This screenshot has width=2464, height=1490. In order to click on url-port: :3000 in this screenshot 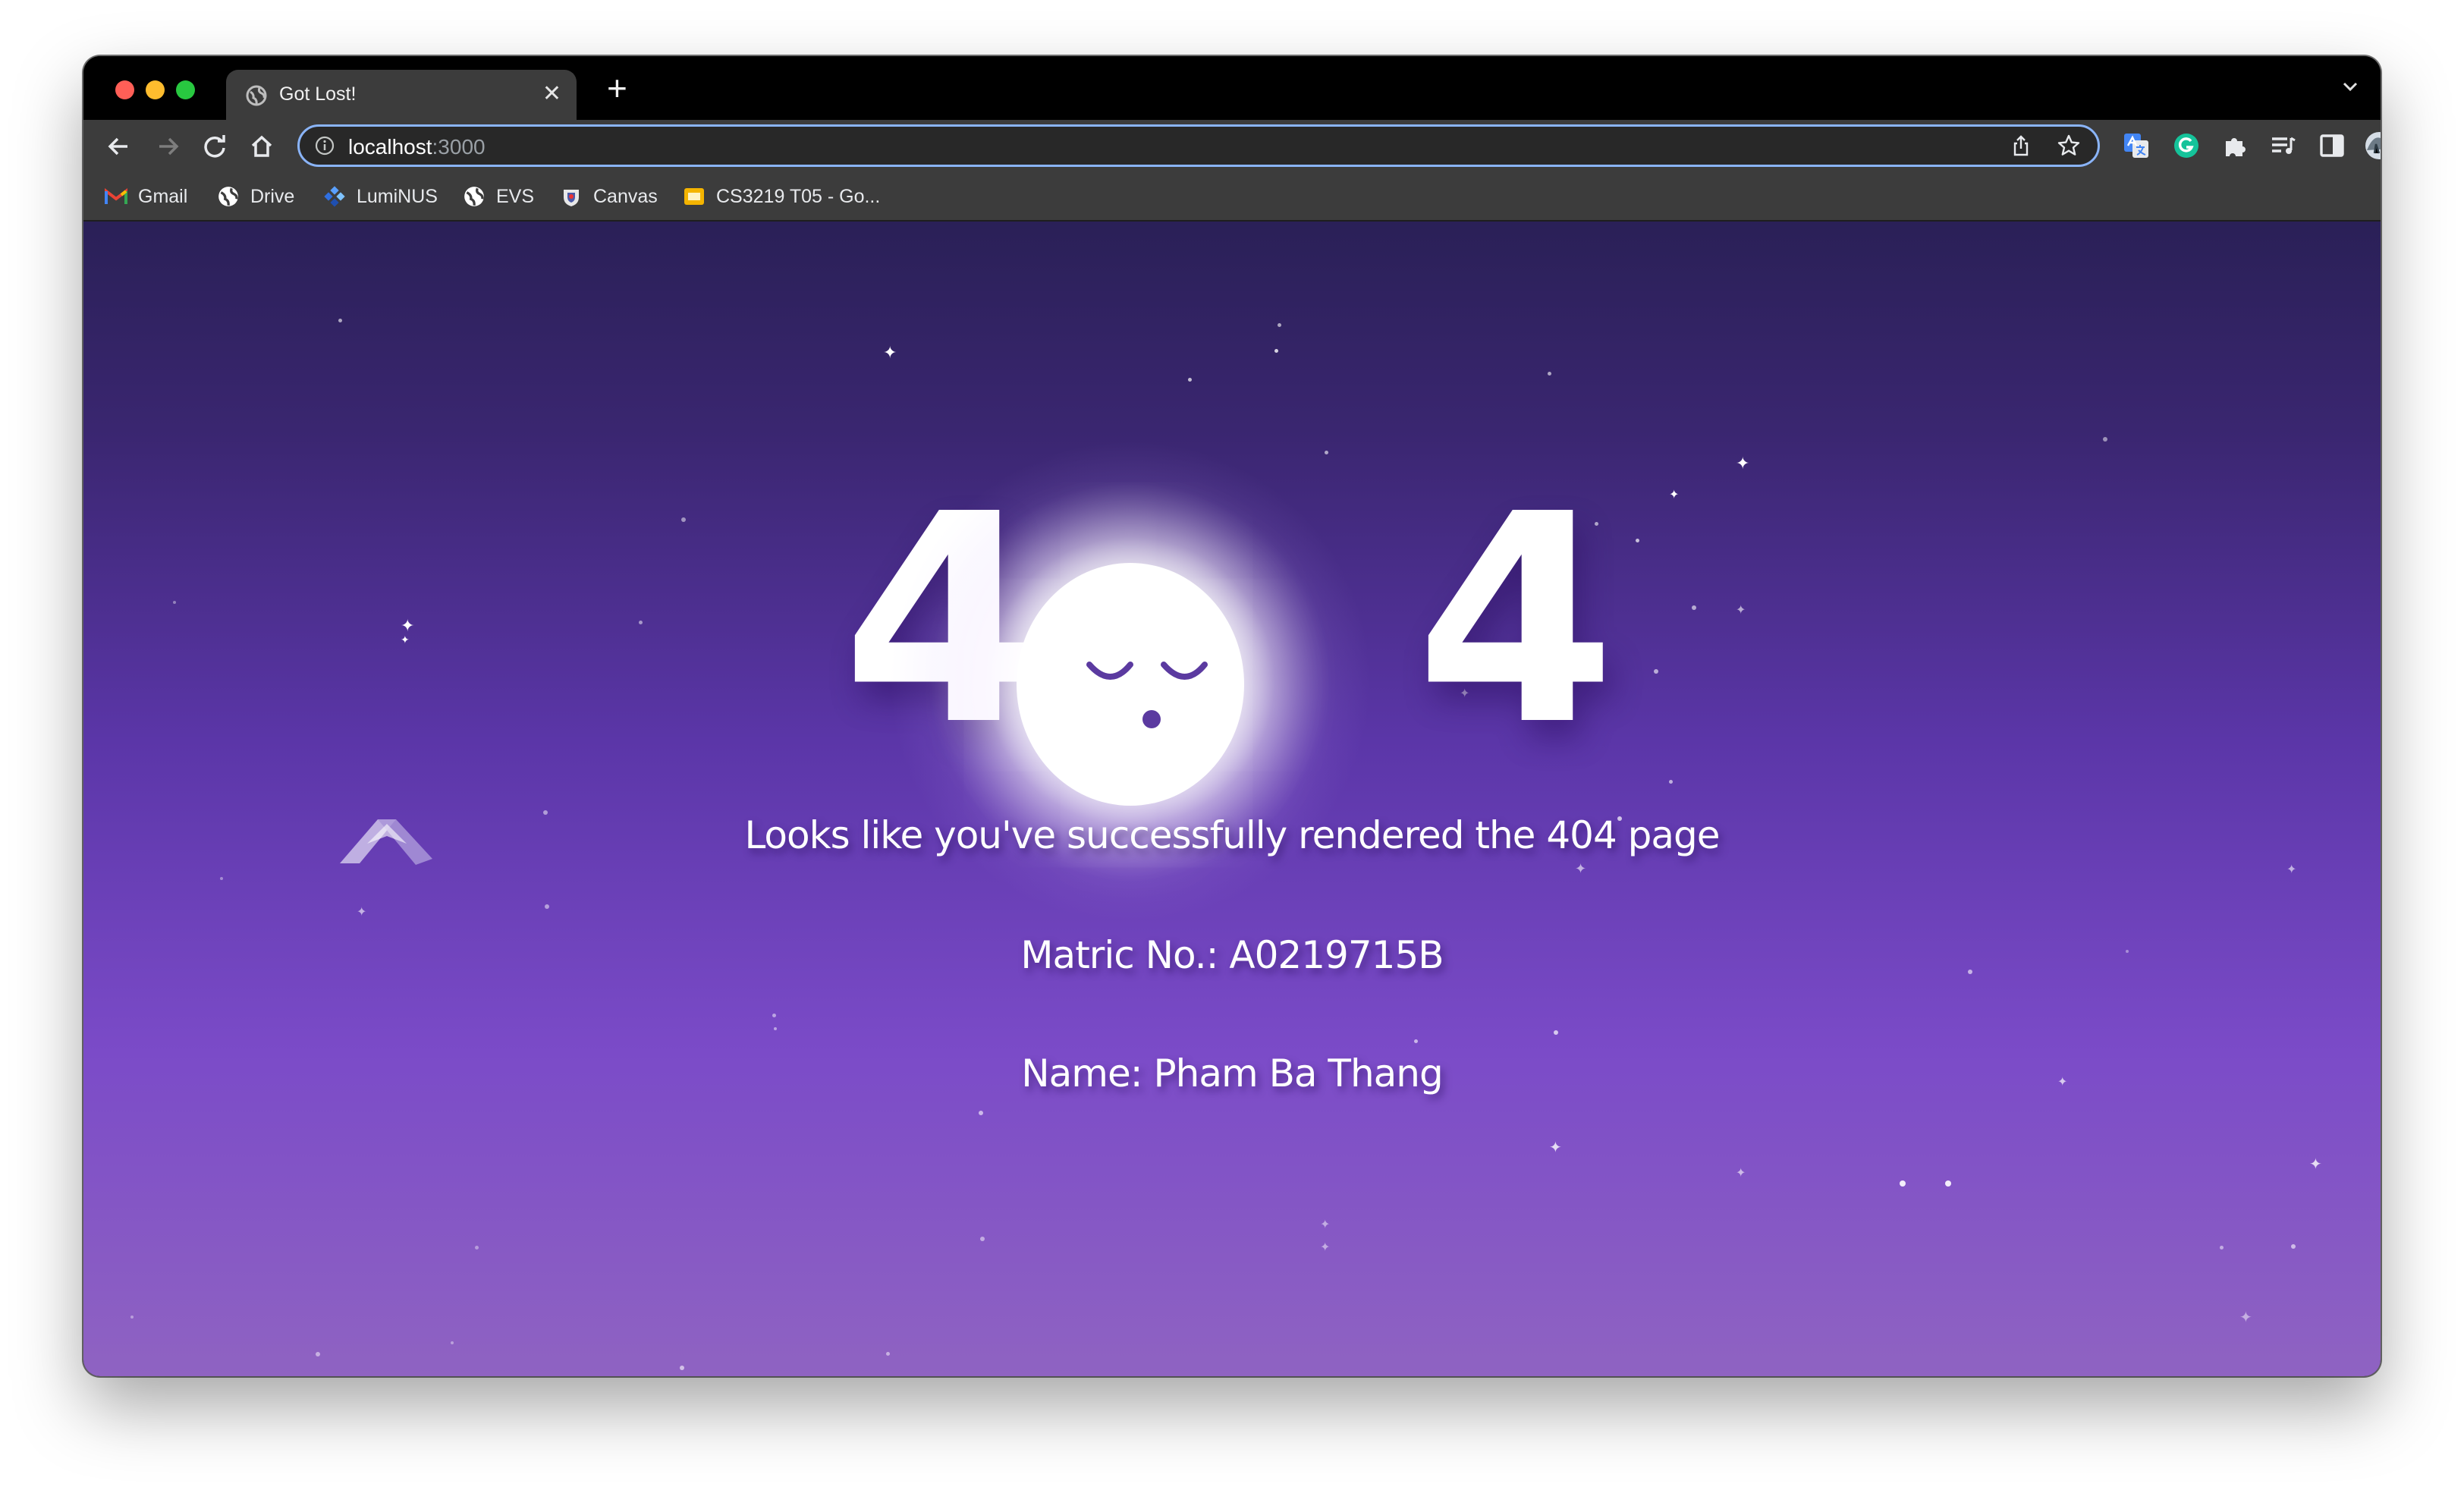, I will do `click(459, 147)`.